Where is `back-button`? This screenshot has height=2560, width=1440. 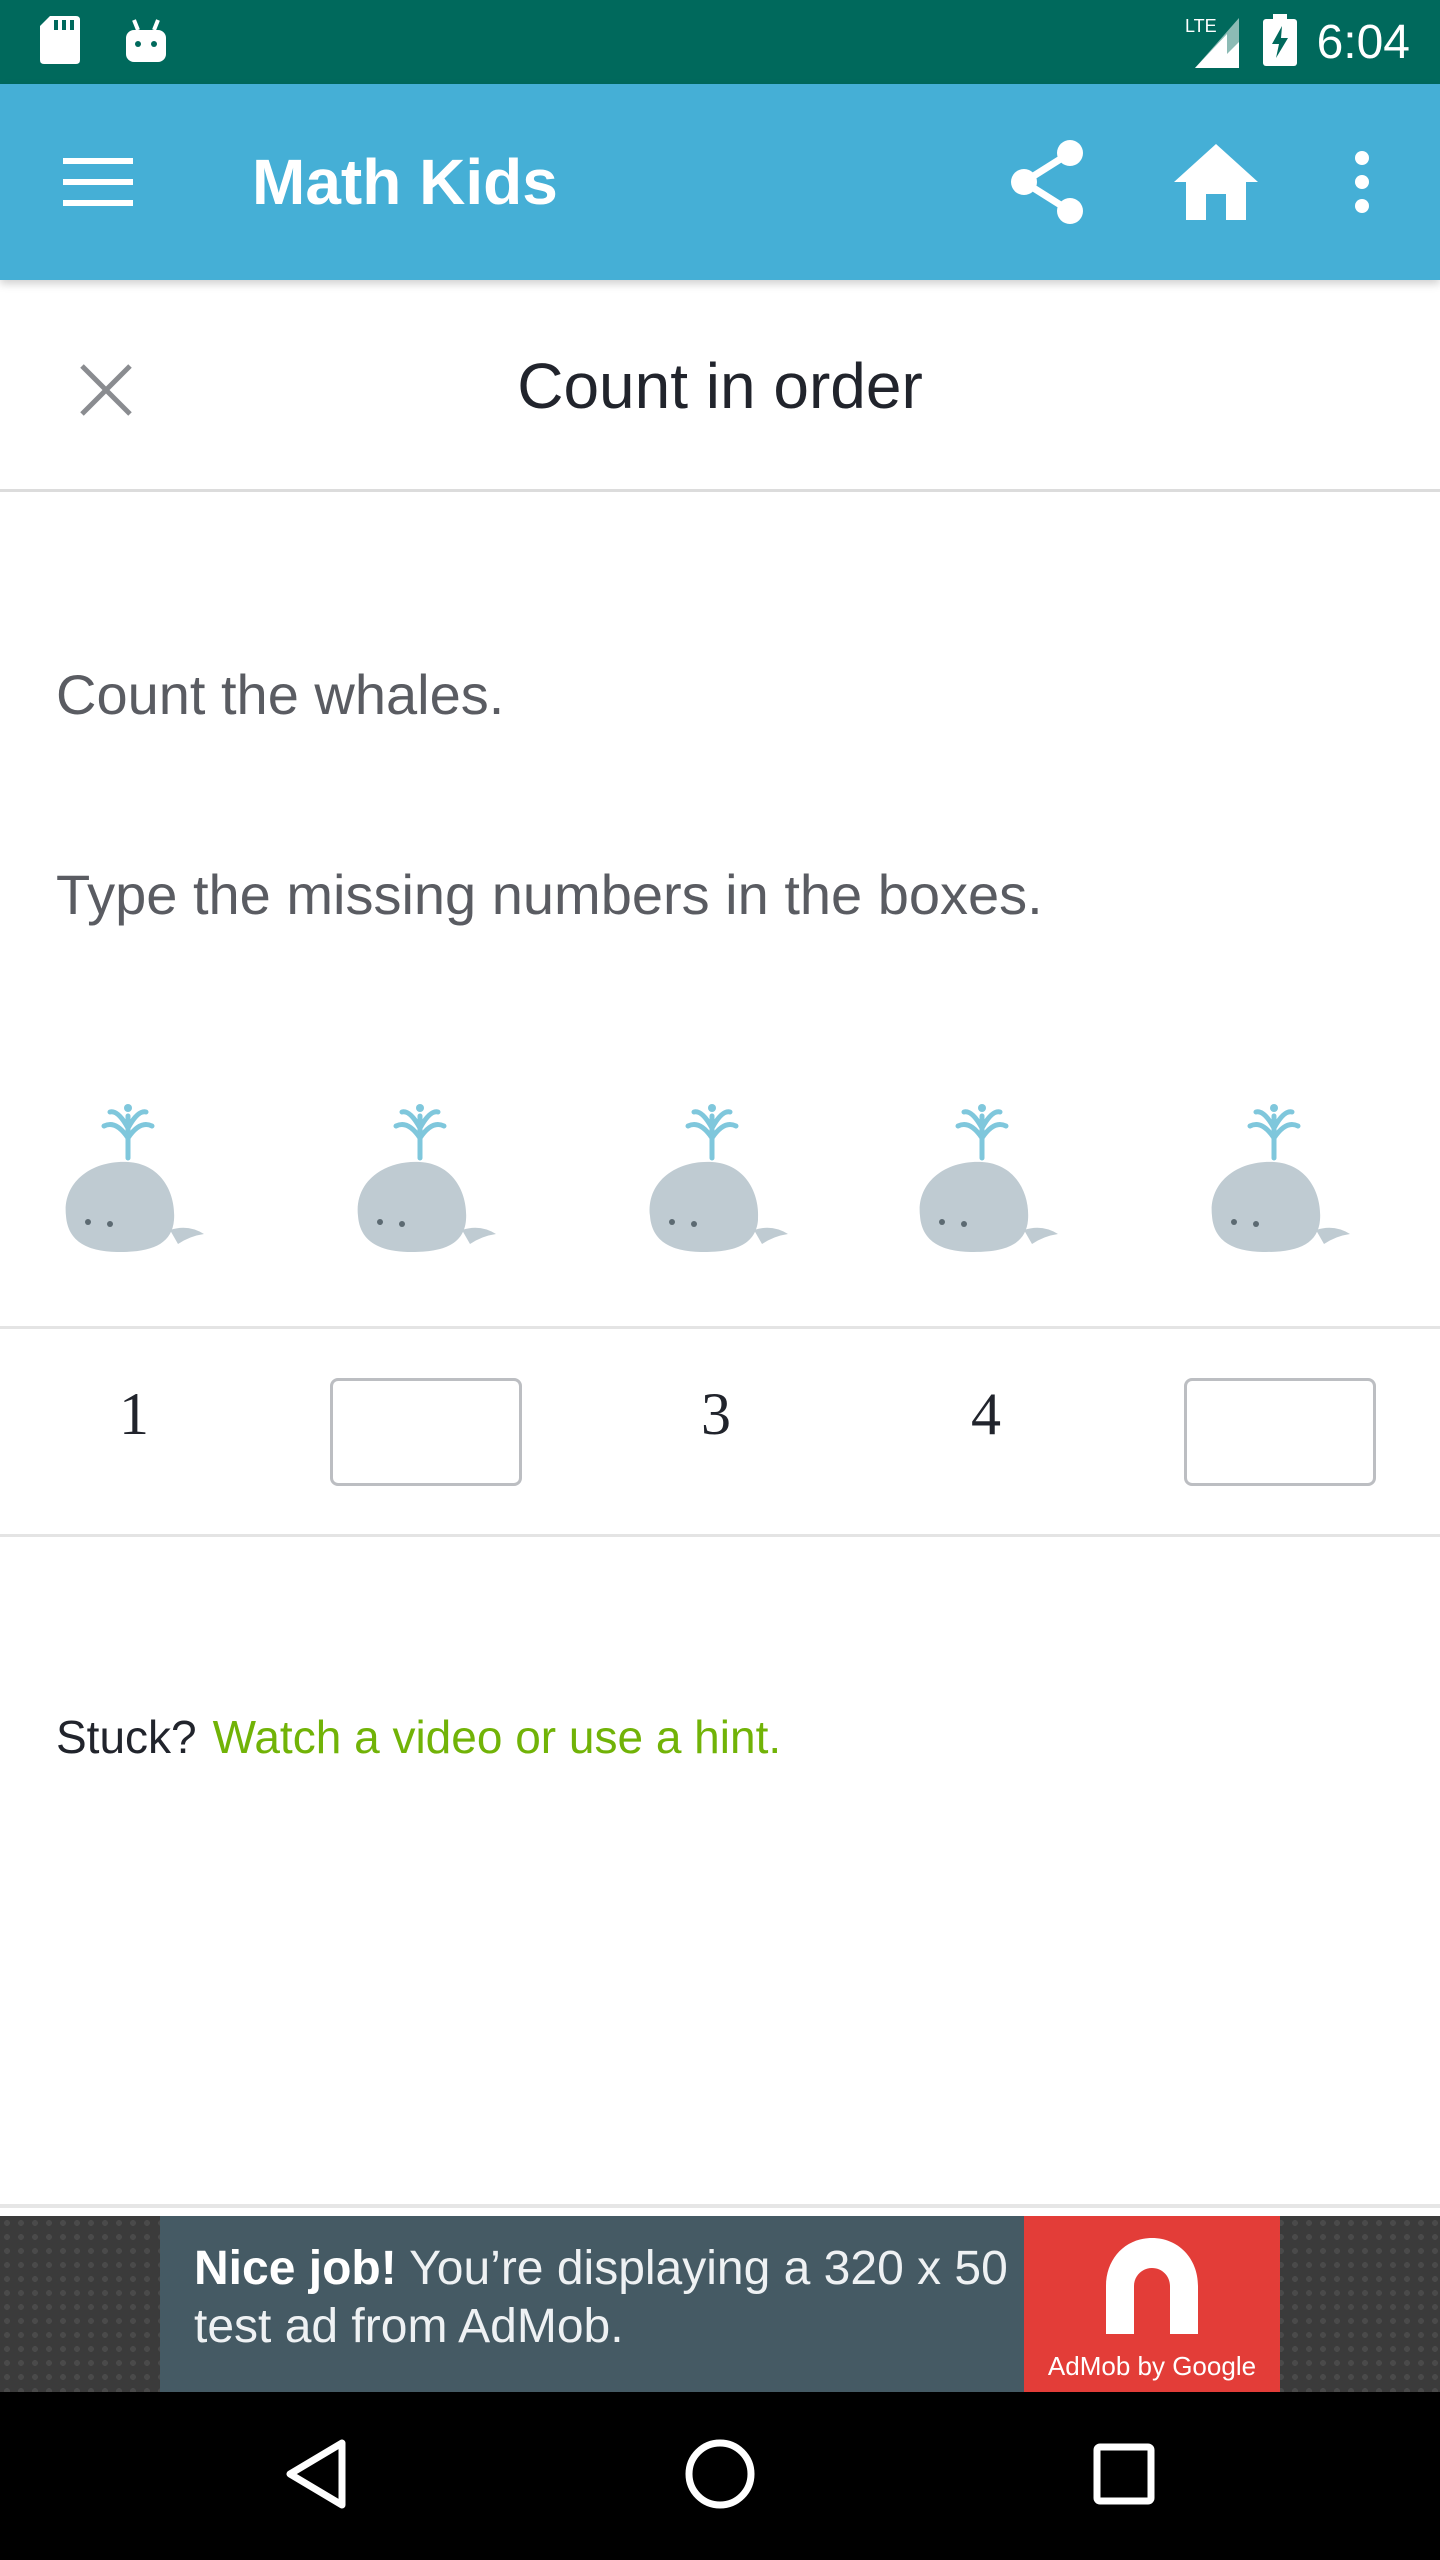
back-button is located at coordinates (316, 2476).